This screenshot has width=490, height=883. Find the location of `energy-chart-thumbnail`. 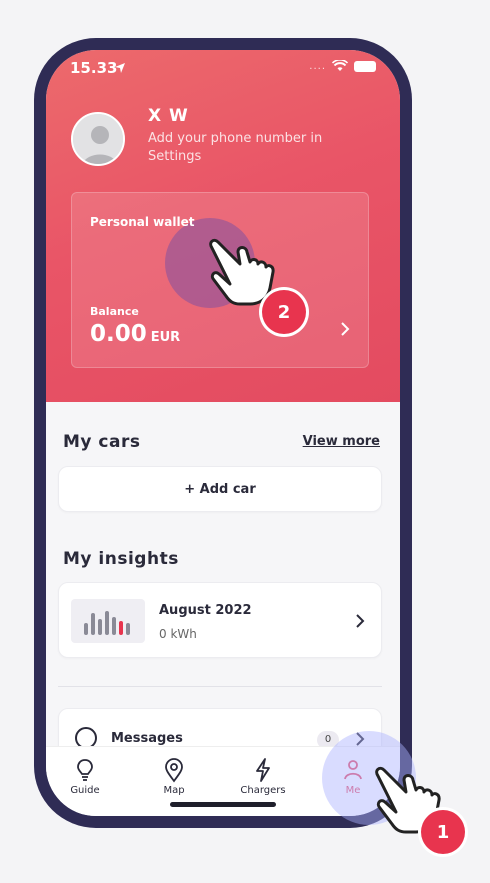

energy-chart-thumbnail is located at coordinates (108, 621).